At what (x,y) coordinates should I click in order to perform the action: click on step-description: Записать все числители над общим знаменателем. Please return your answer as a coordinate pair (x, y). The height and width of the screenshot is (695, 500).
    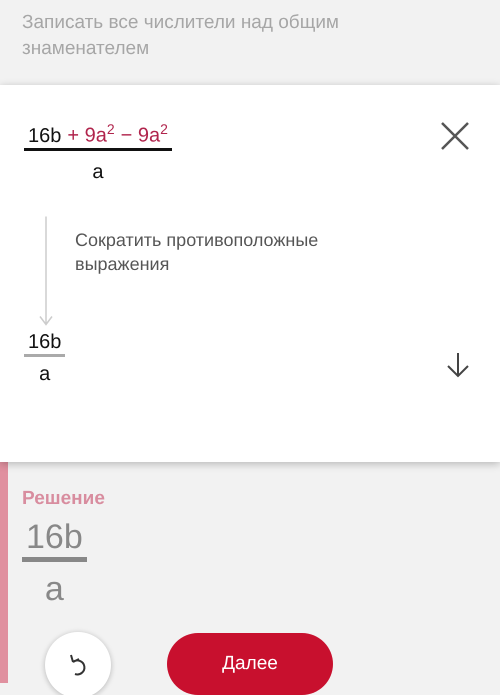
    Looking at the image, I should click on (180, 35).